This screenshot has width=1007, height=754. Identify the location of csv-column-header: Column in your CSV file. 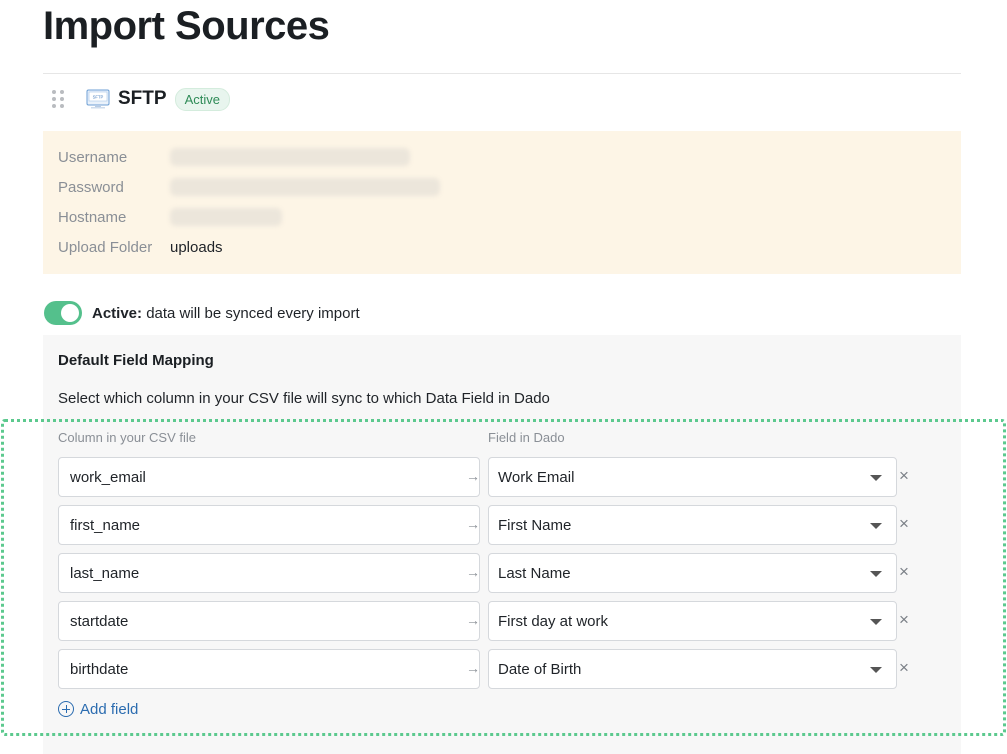
(127, 437).